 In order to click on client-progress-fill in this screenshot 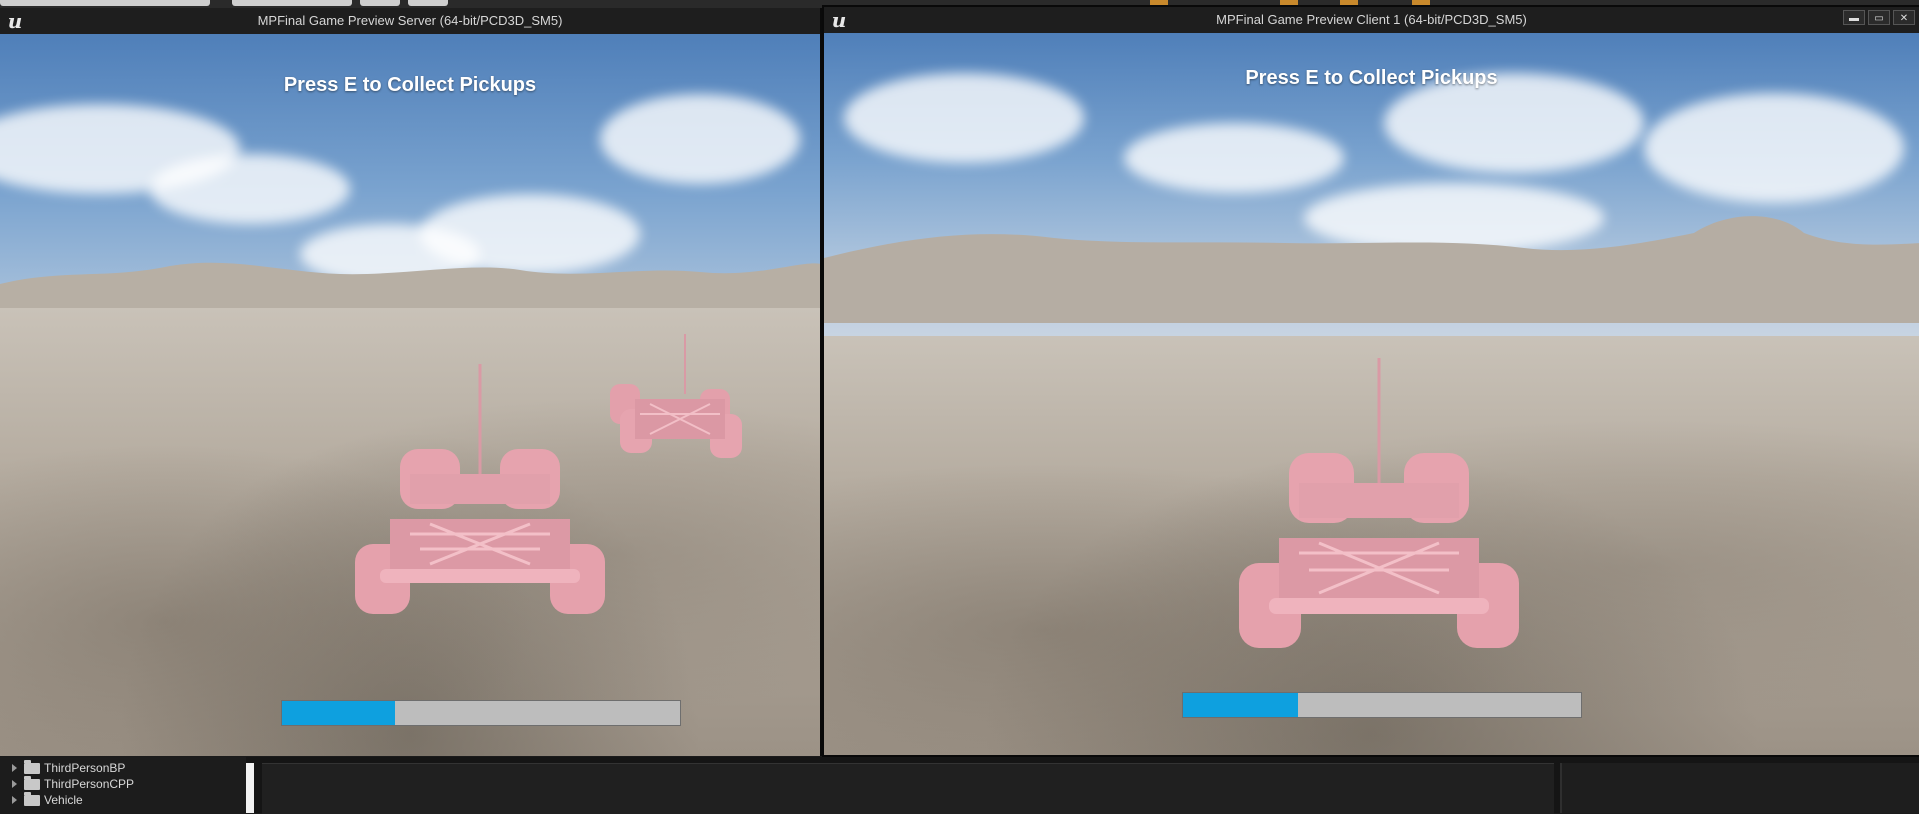, I will do `click(1241, 705)`.